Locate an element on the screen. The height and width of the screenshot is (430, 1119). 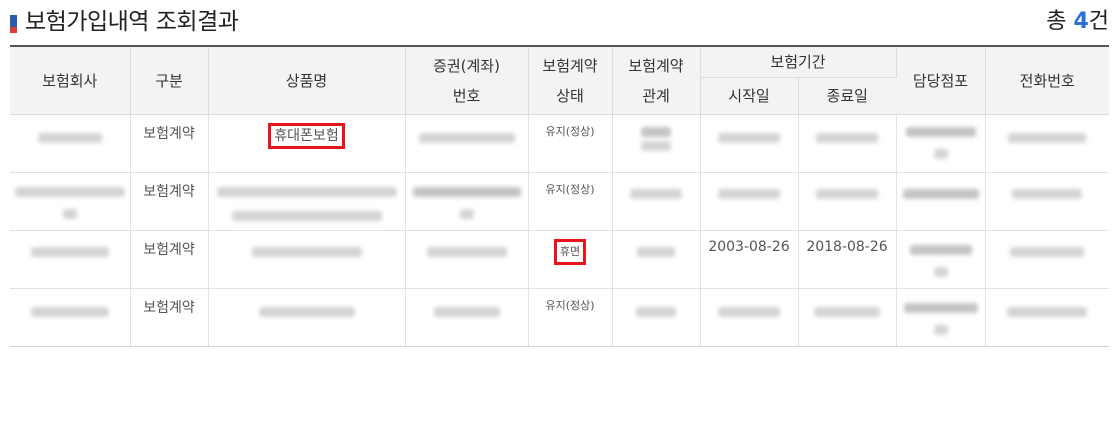
cell-product: 휴대폰보험 is located at coordinates (307, 143).